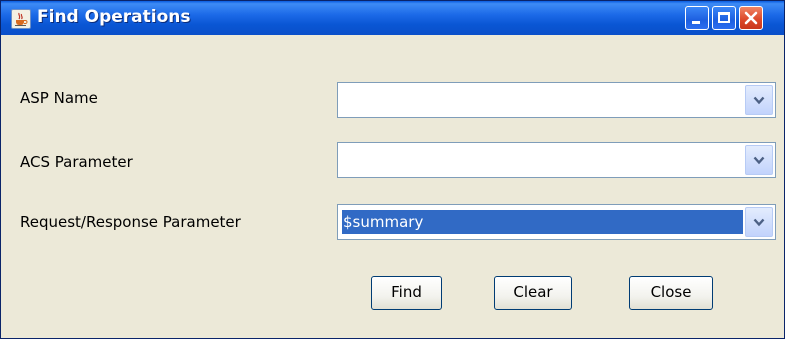 This screenshot has height=339, width=785. Describe the element at coordinates (59, 98) in the screenshot. I see `asp-name-label: ASP Name` at that location.